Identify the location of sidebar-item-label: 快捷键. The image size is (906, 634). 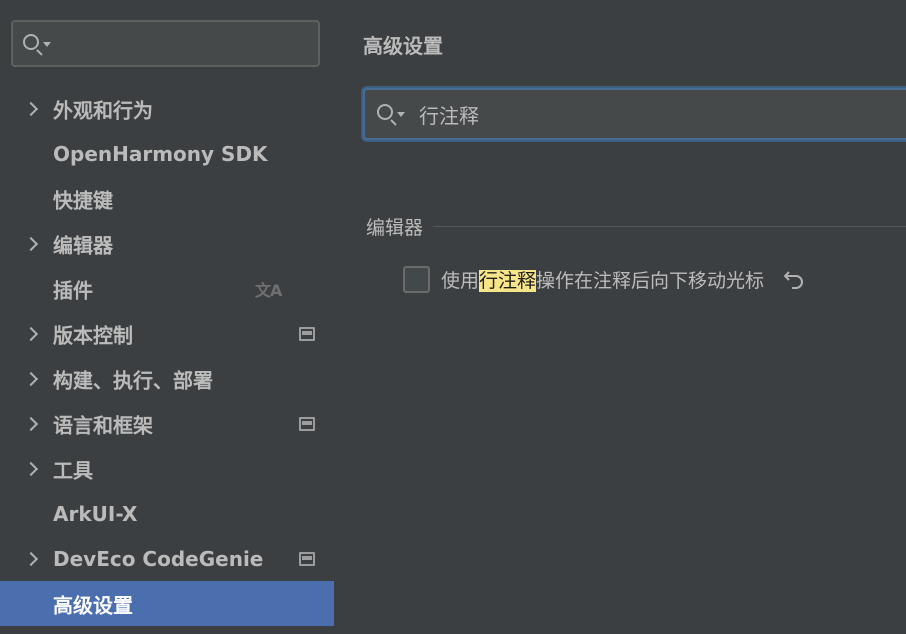
(83, 200).